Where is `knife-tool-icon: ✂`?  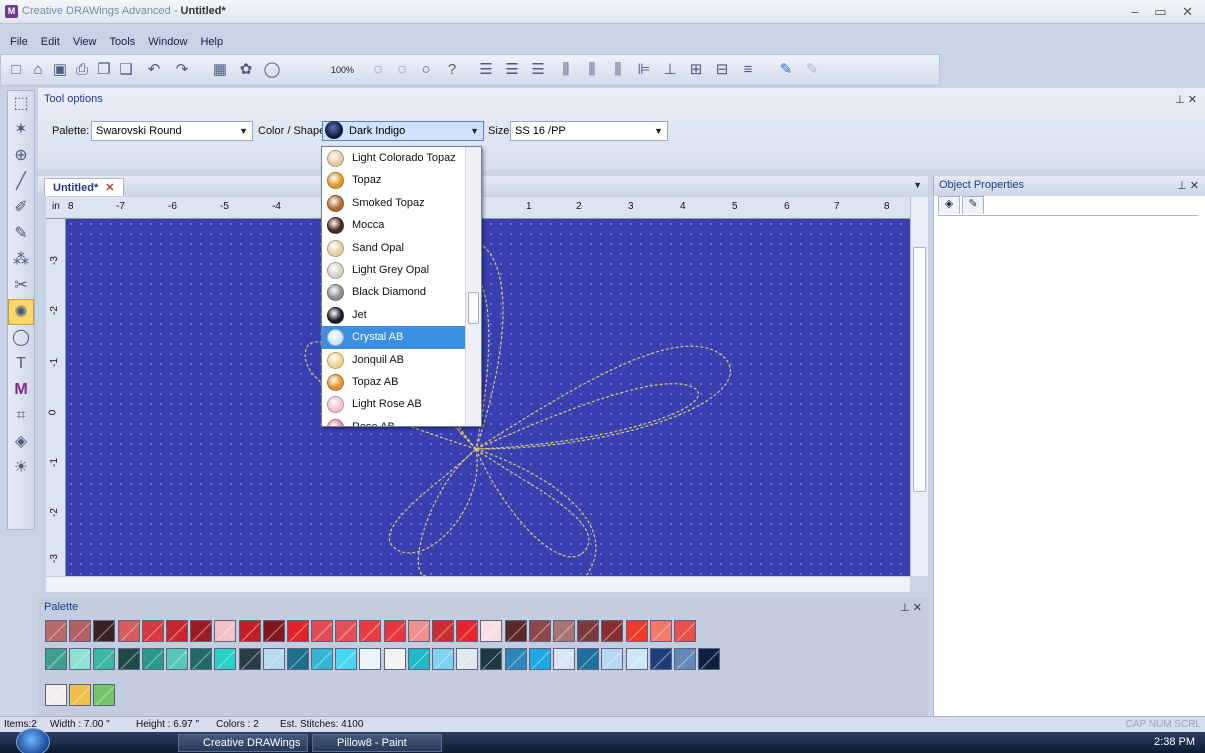
knife-tool-icon: ✂ is located at coordinates (21, 286).